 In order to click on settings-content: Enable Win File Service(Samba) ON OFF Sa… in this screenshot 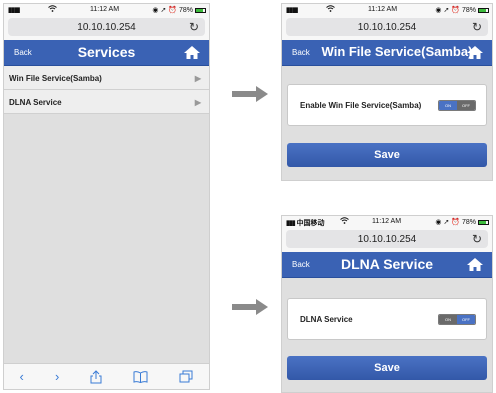, I will do `click(387, 123)`.